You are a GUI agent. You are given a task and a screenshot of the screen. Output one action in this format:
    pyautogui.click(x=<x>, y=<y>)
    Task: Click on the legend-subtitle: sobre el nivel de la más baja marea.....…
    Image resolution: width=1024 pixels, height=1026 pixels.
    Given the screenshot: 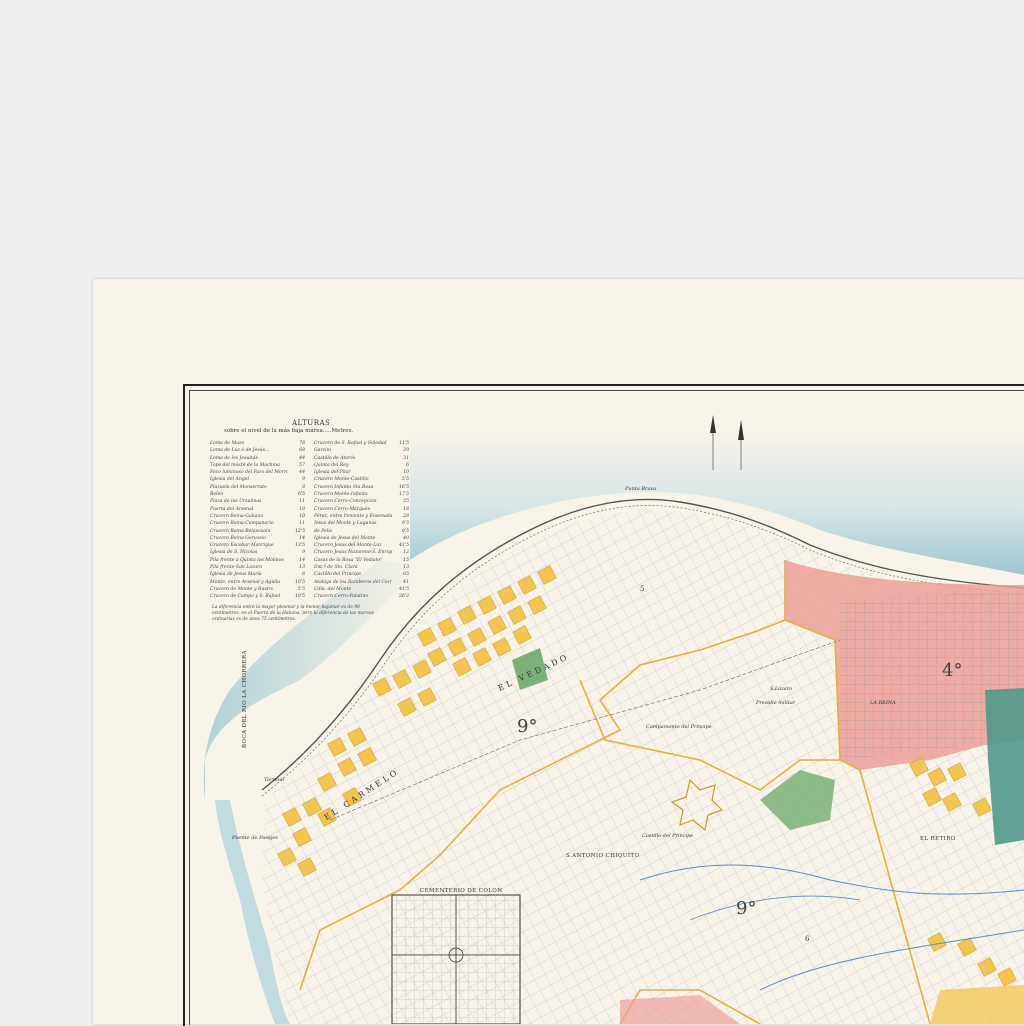 What is the action you would take?
    pyautogui.click(x=289, y=431)
    